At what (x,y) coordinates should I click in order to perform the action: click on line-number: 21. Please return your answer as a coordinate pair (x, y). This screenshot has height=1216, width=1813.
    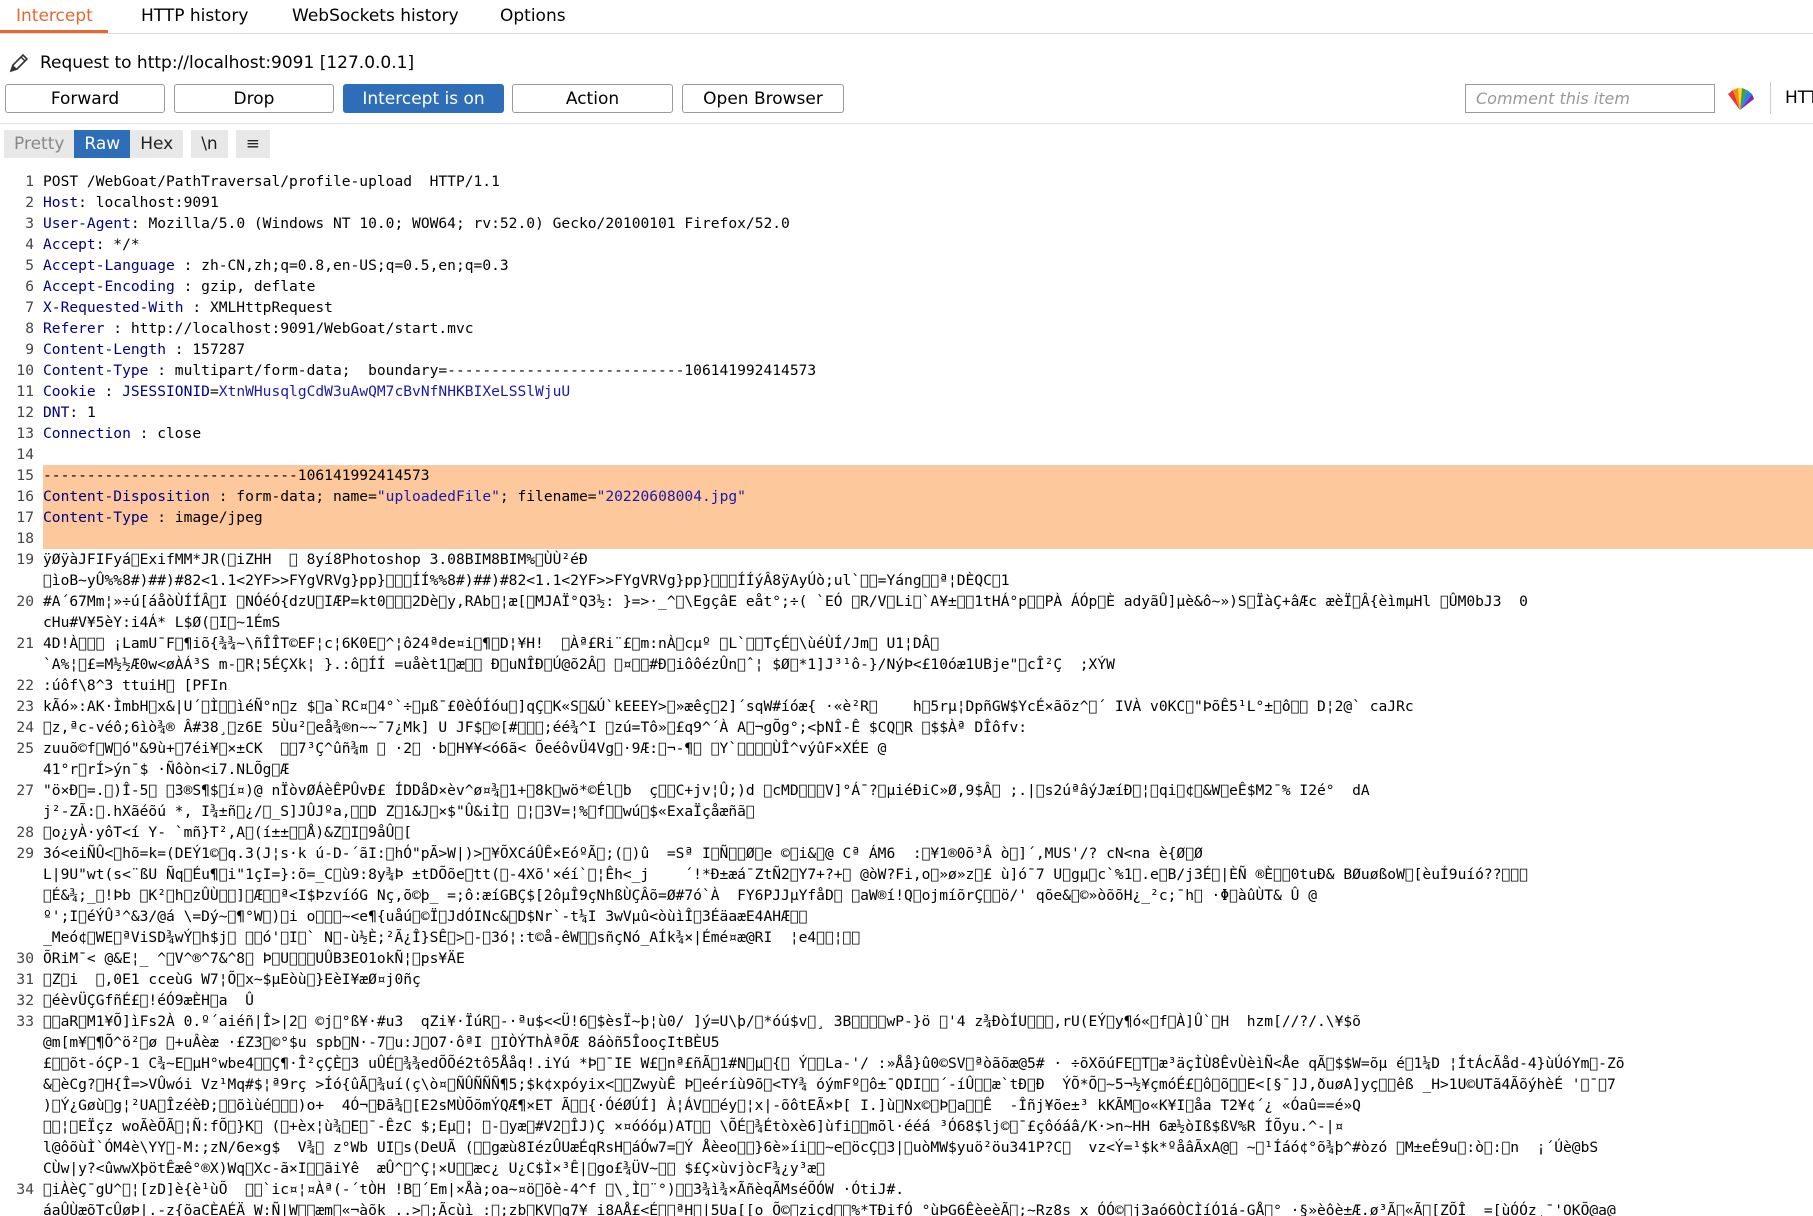
    Looking at the image, I should click on (25, 643).